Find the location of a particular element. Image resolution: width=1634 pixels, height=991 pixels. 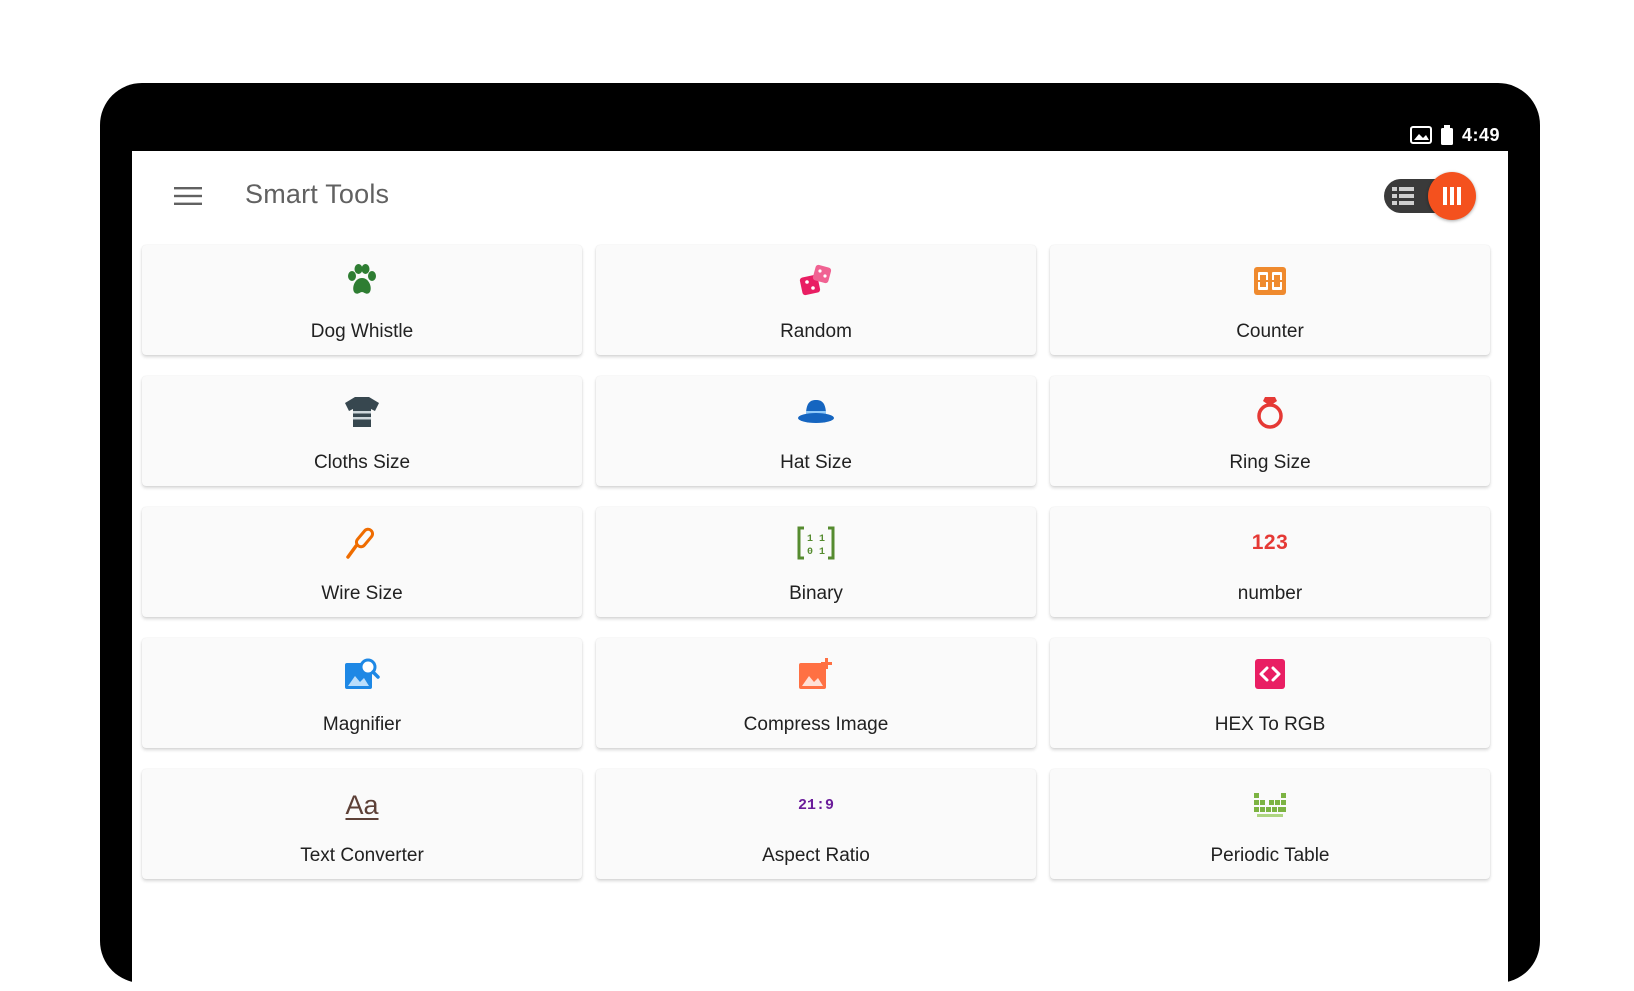

list-view-icon is located at coordinates (1403, 196).